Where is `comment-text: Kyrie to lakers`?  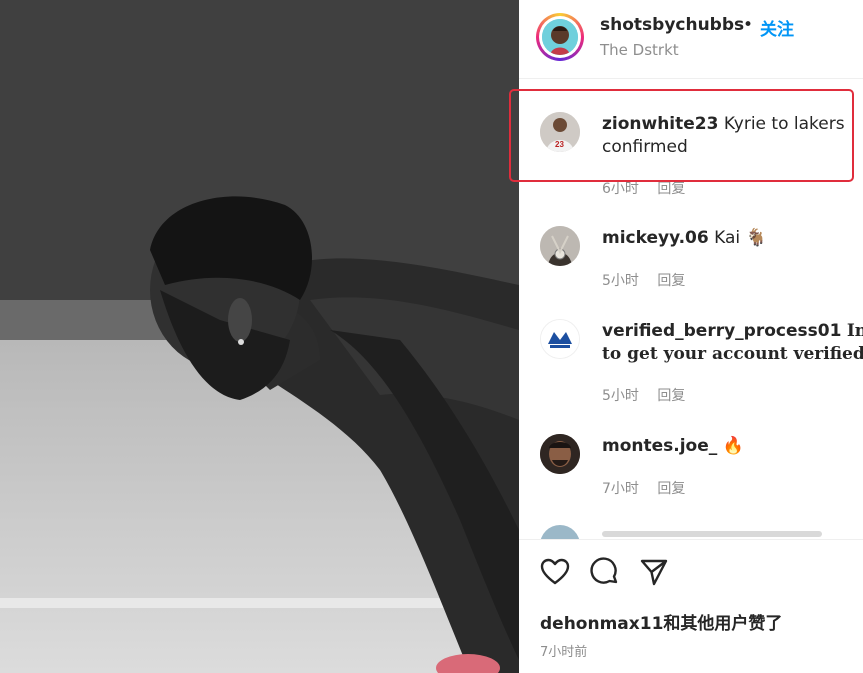 comment-text: Kyrie to lakers is located at coordinates (784, 124).